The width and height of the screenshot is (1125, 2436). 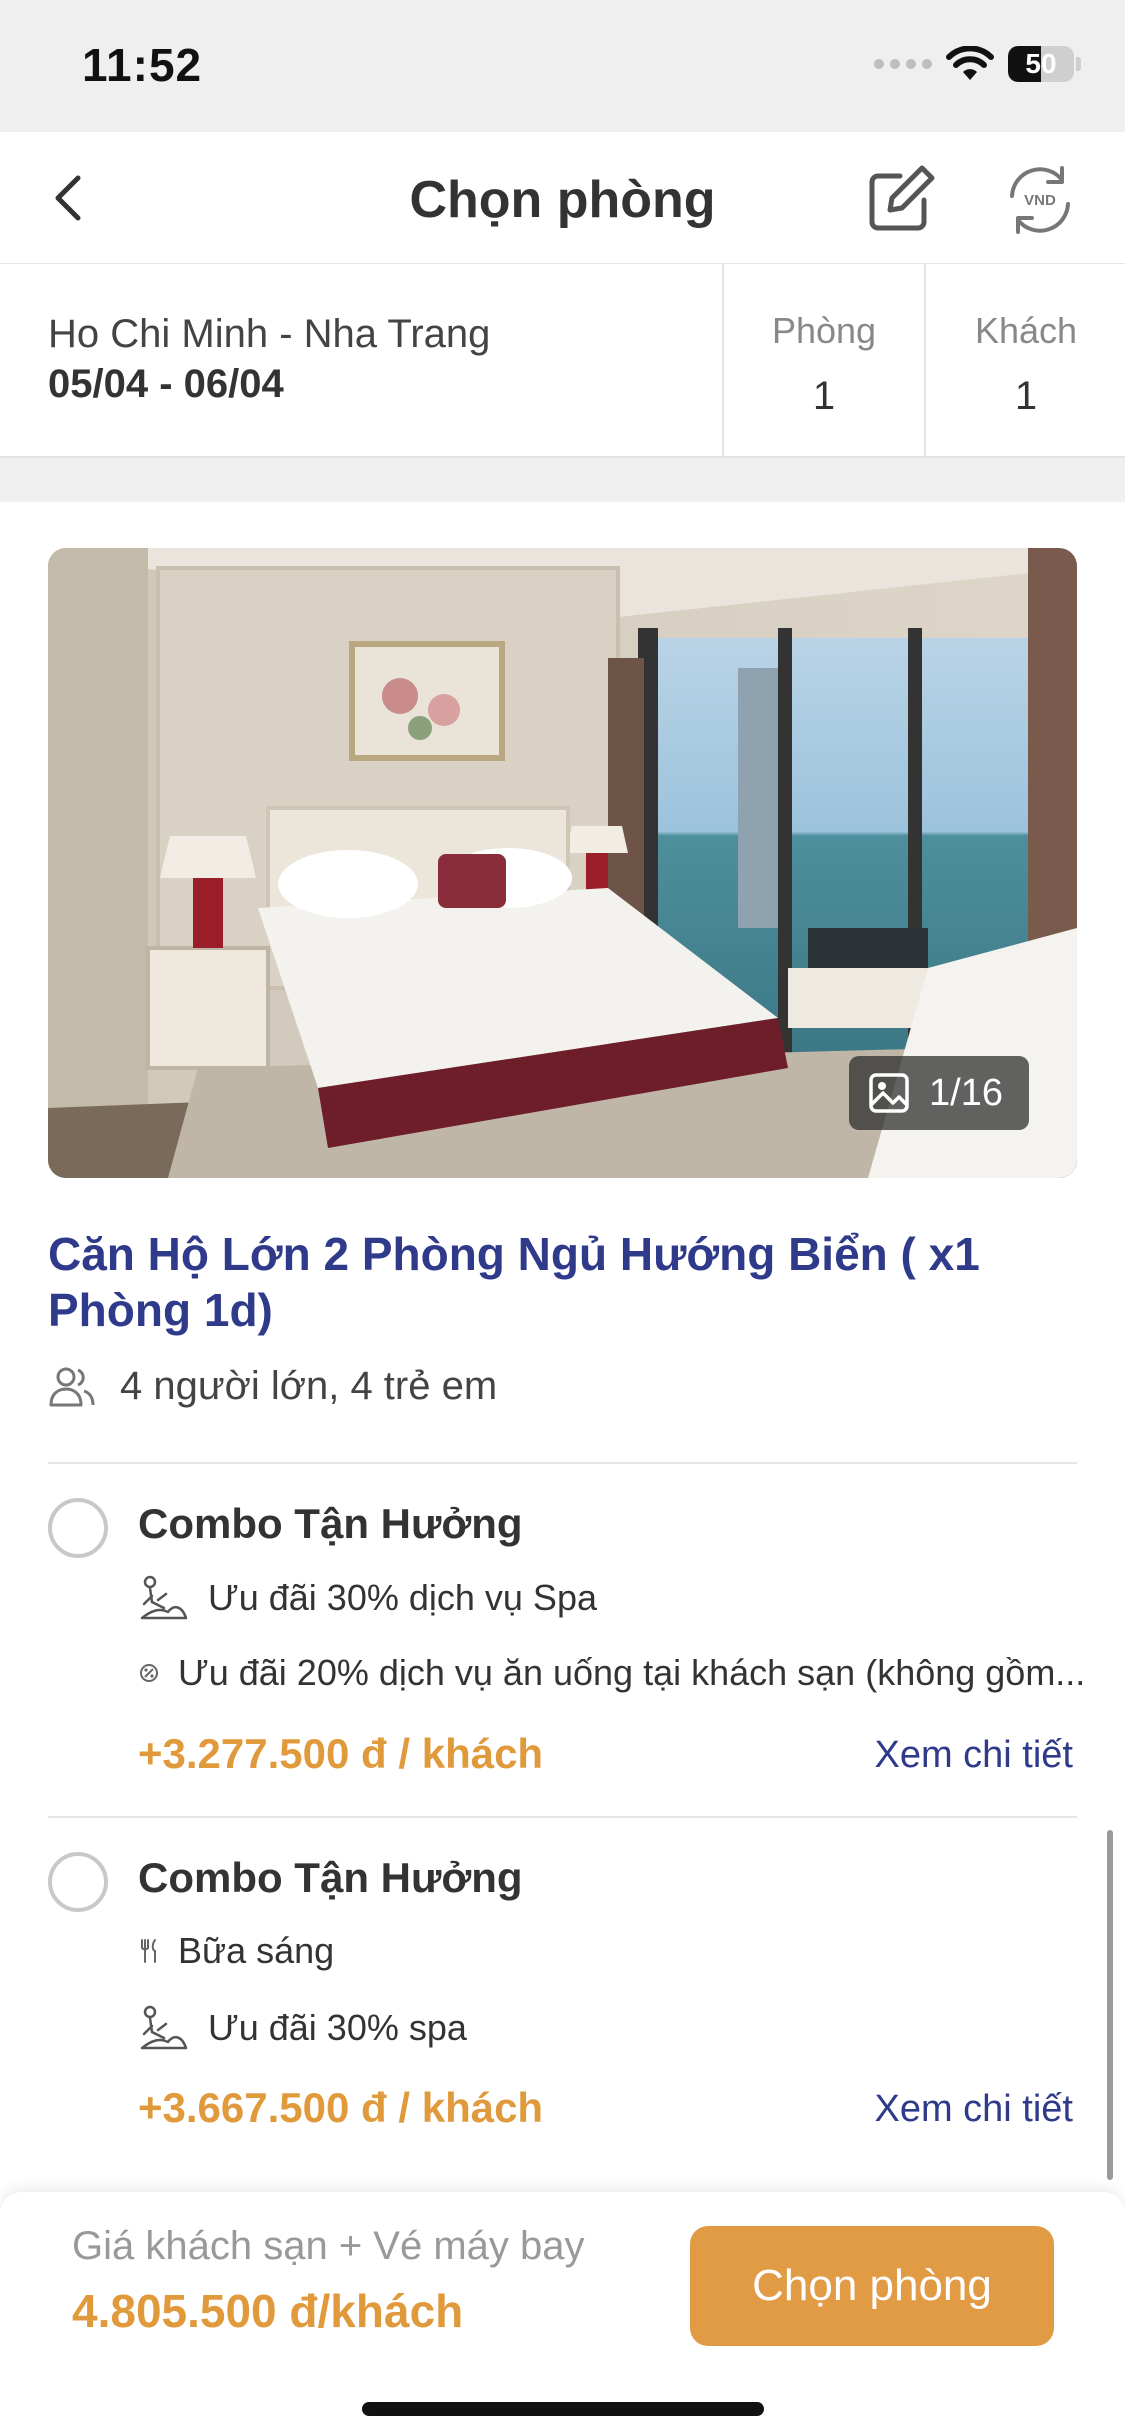 I want to click on guests-label: Khách, so click(x=1026, y=330).